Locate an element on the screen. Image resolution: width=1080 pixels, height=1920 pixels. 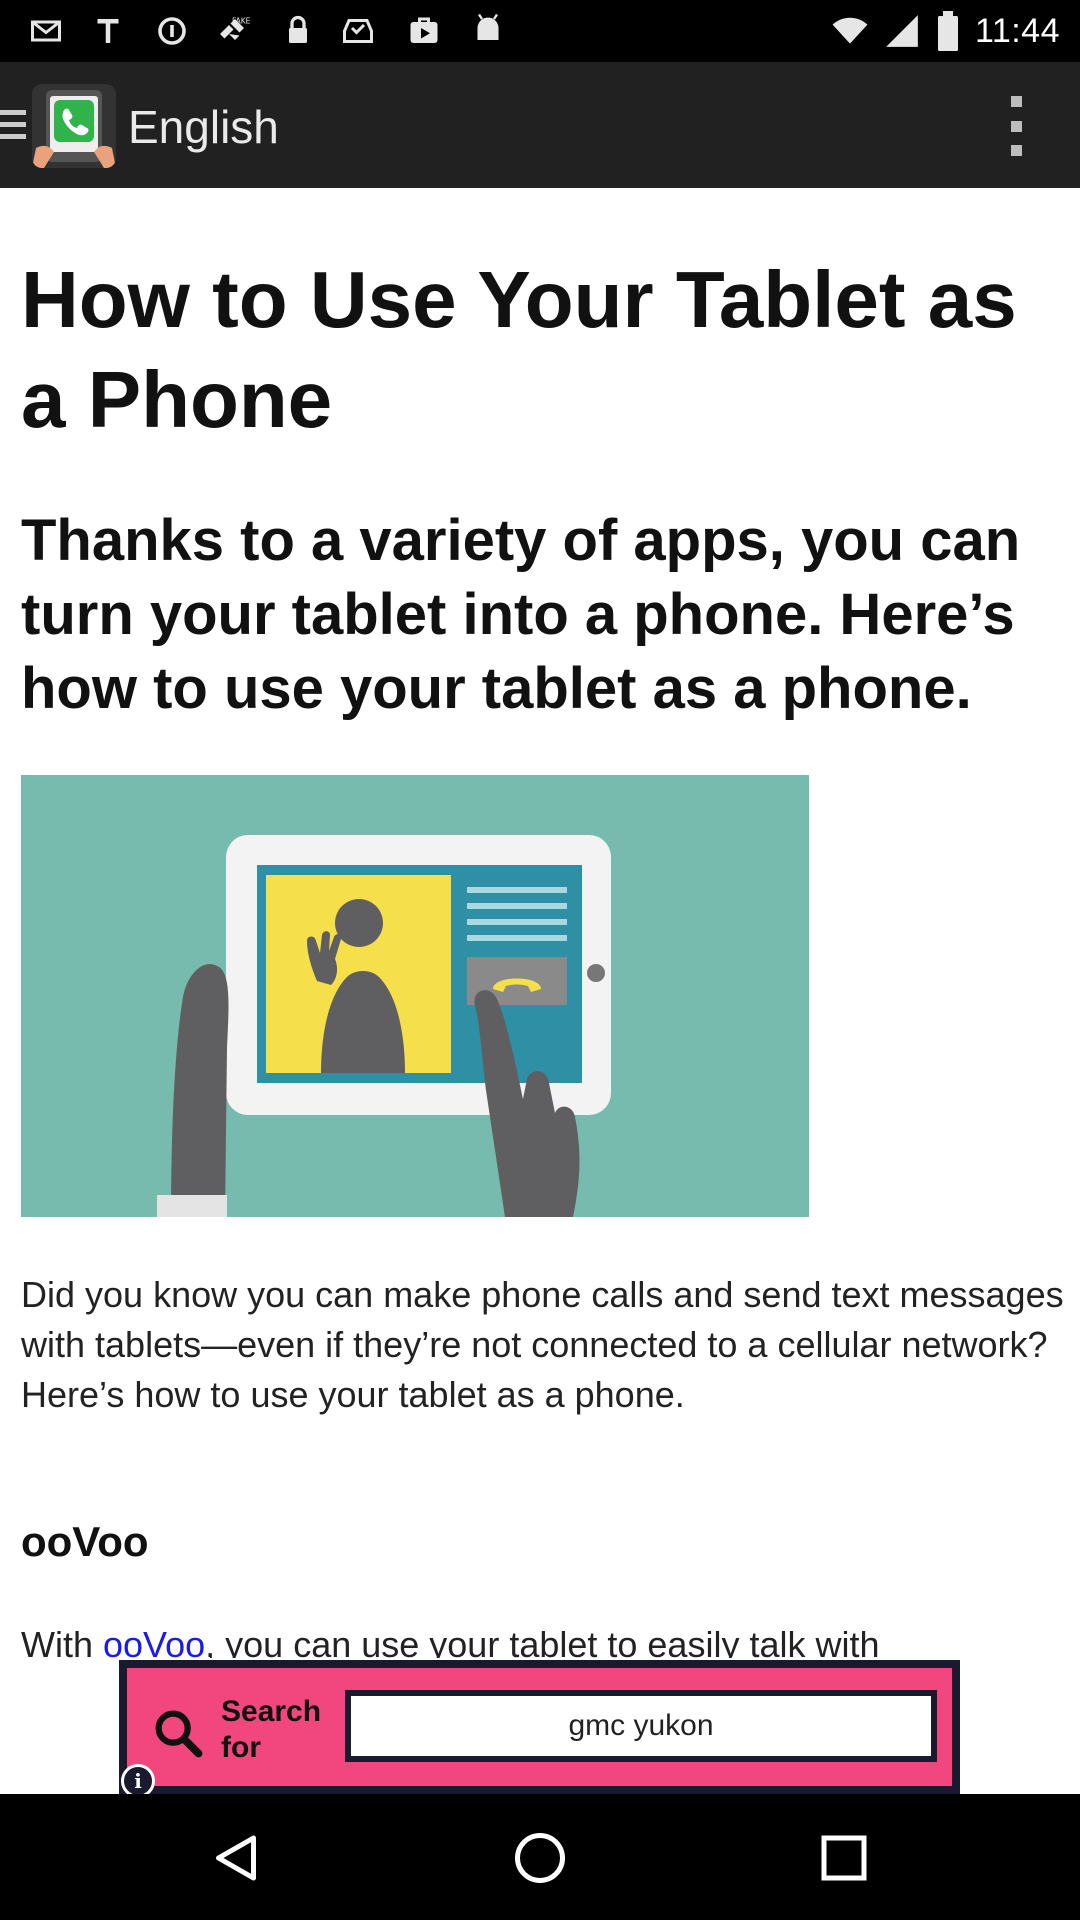
text-t-icon is located at coordinates (108, 31).